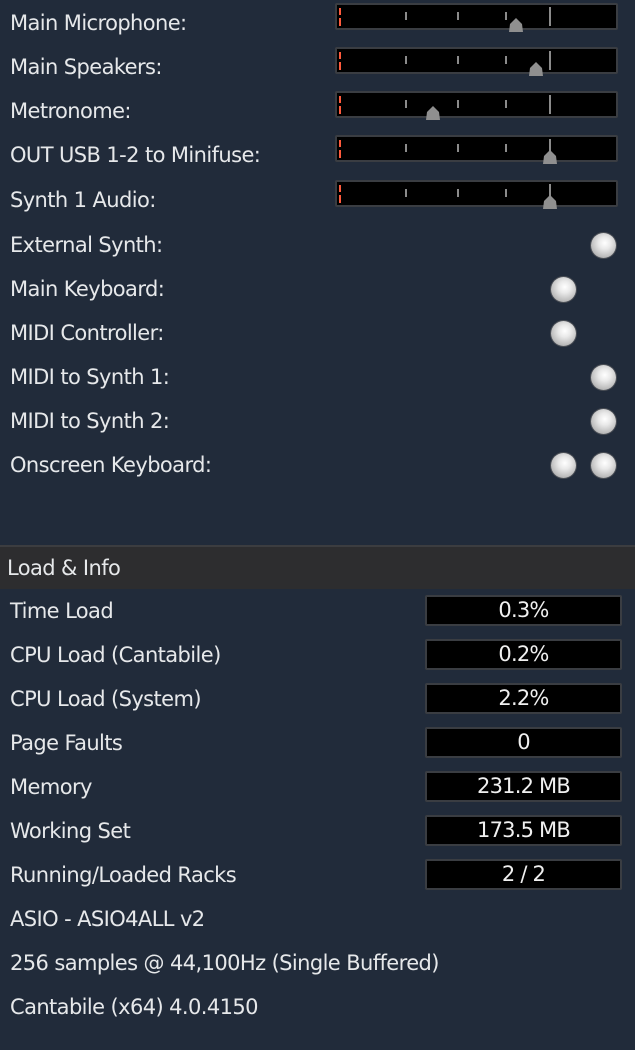 The width and height of the screenshot is (635, 1050). Describe the element at coordinates (87, 289) in the screenshot. I see `midi-port-label: Main Keyboard:` at that location.